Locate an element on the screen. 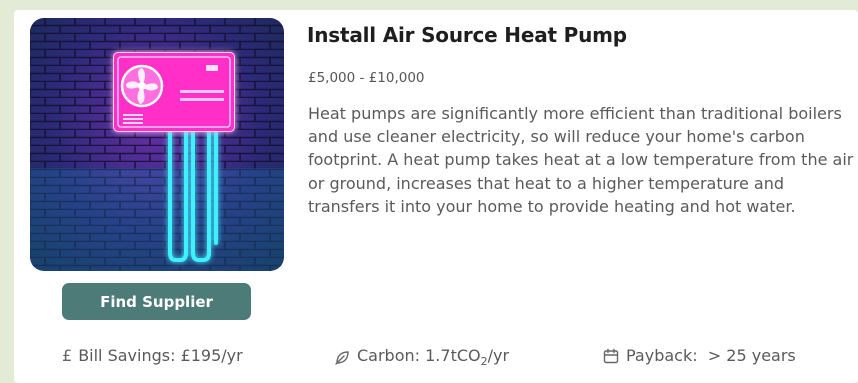  carbon-stat: Carbon: 1.7tCO2/yr is located at coordinates (421, 357).